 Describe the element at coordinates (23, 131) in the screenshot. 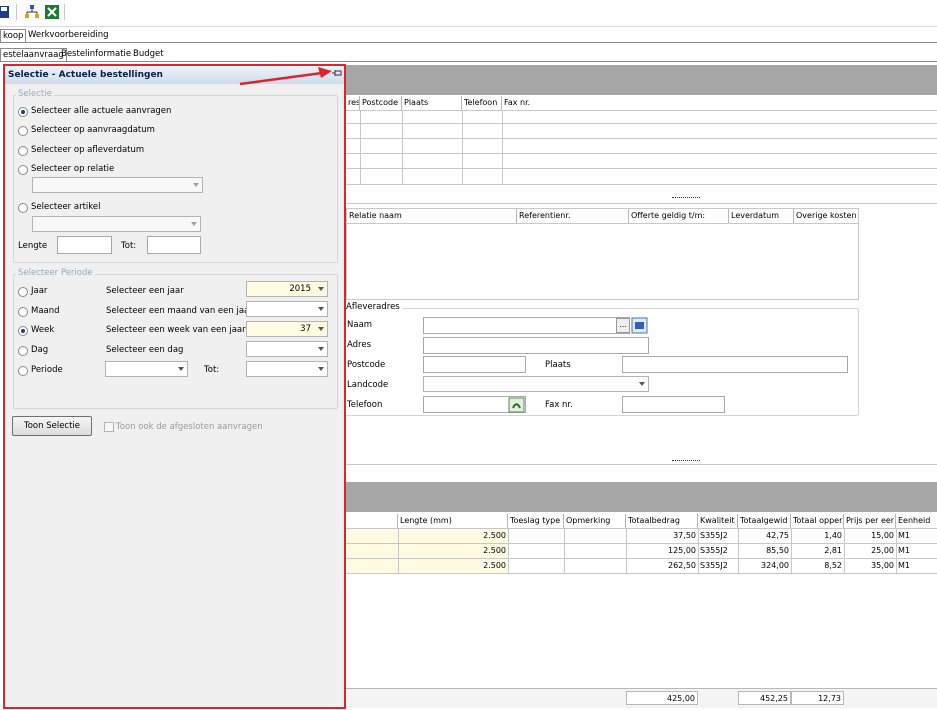

I see `radio-aanvraagdatum` at that location.